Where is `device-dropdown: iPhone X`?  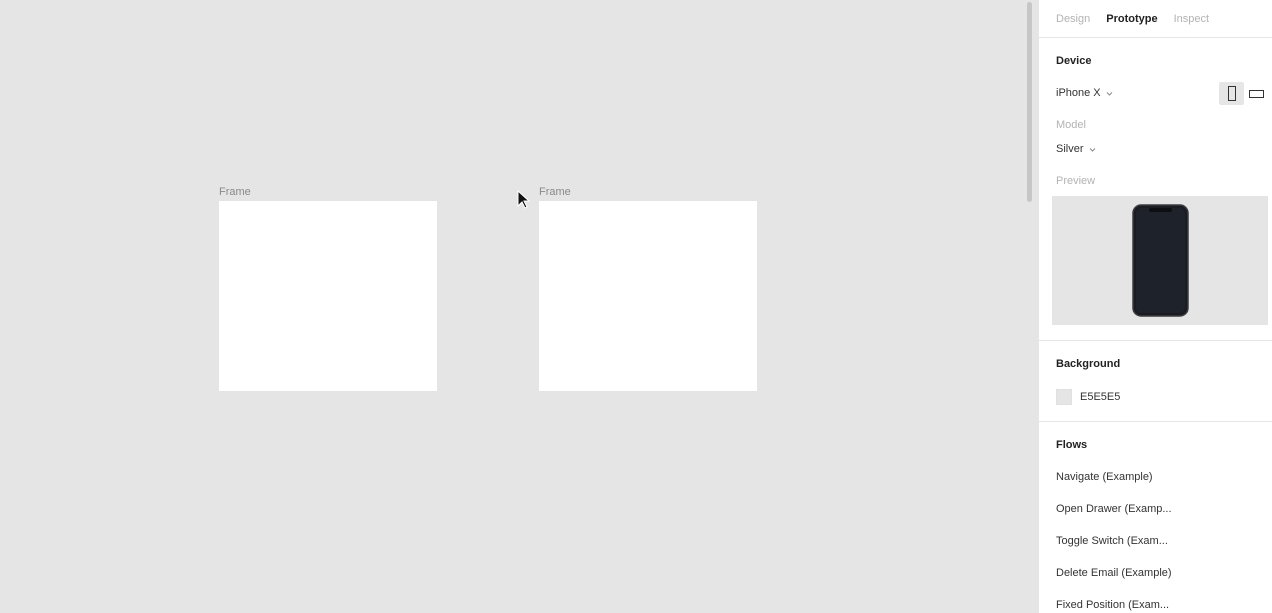
device-dropdown: iPhone X is located at coordinates (1084, 93).